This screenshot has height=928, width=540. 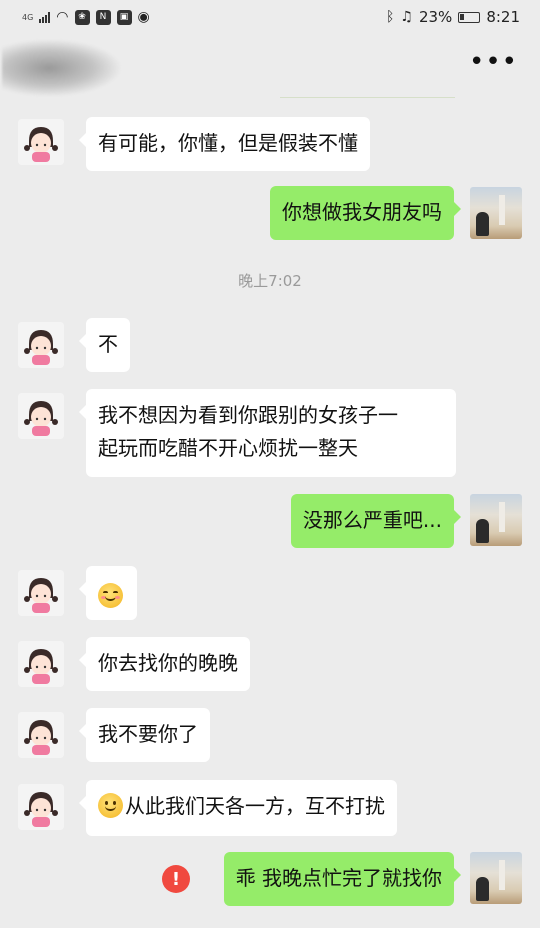 I want to click on received-bubble: 你去找你的晚晚, so click(x=164, y=664).